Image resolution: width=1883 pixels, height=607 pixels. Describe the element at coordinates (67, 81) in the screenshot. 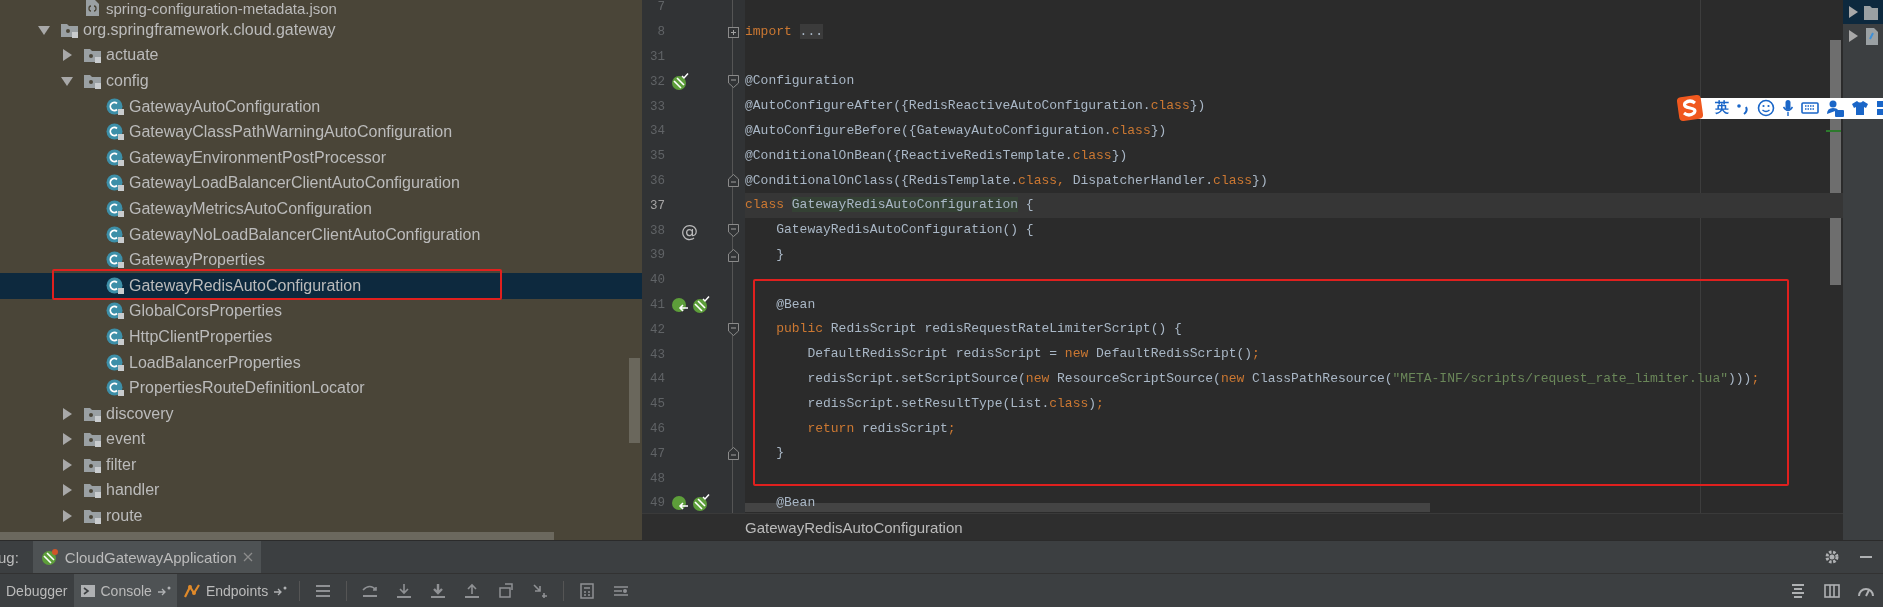

I see `caret-down-icon` at that location.